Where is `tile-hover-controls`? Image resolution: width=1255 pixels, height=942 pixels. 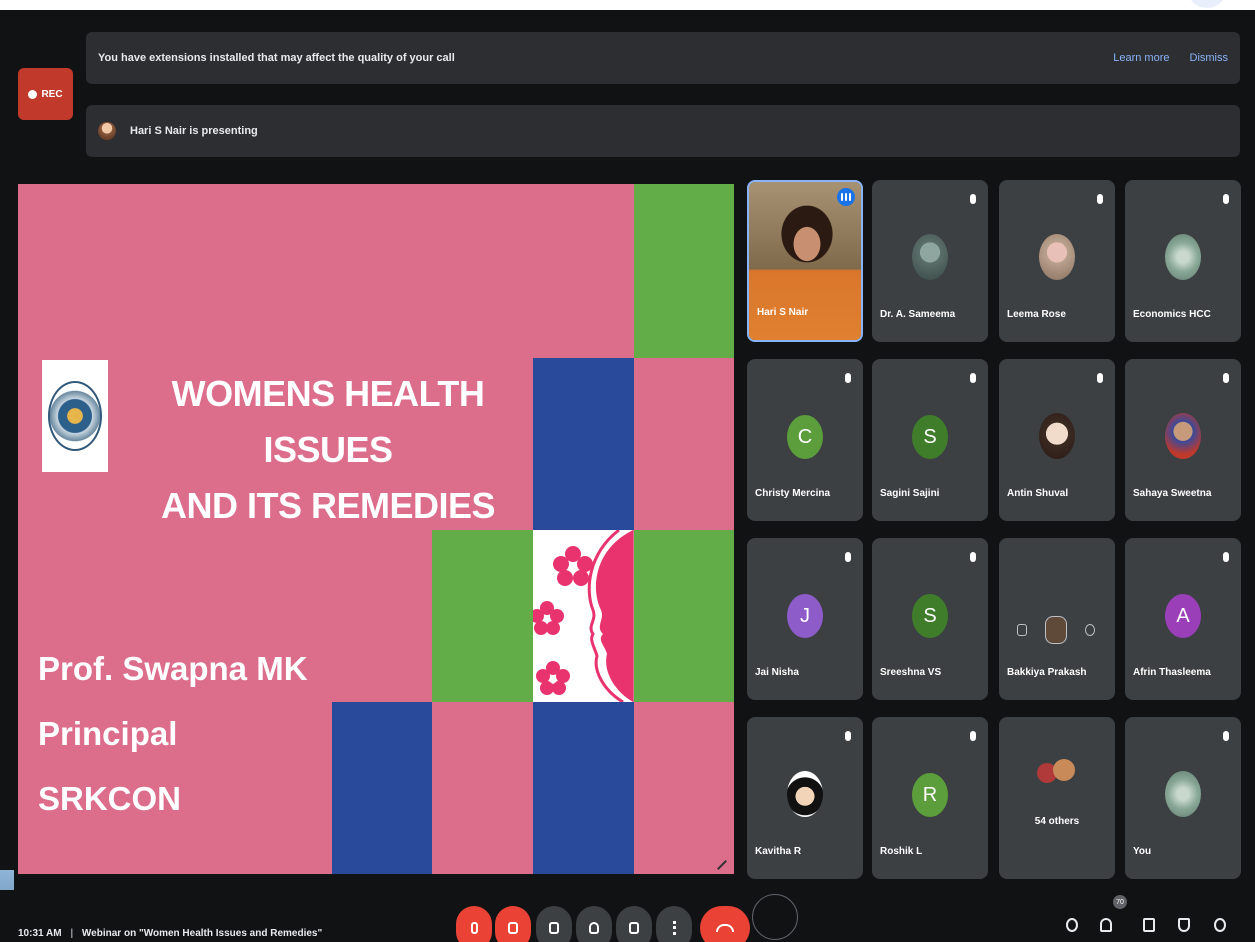 tile-hover-controls is located at coordinates (1056, 630).